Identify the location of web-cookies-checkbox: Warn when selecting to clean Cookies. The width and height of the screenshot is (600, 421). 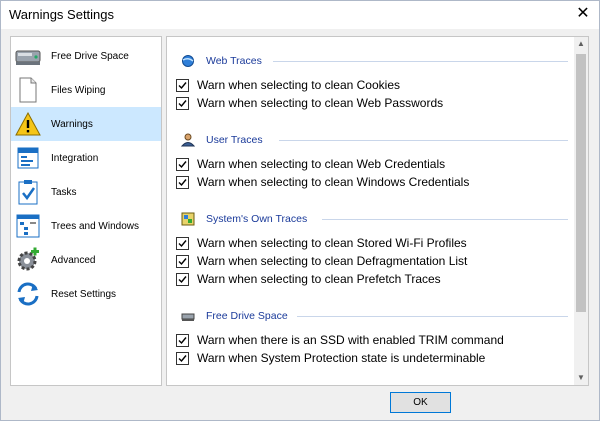
(288, 85).